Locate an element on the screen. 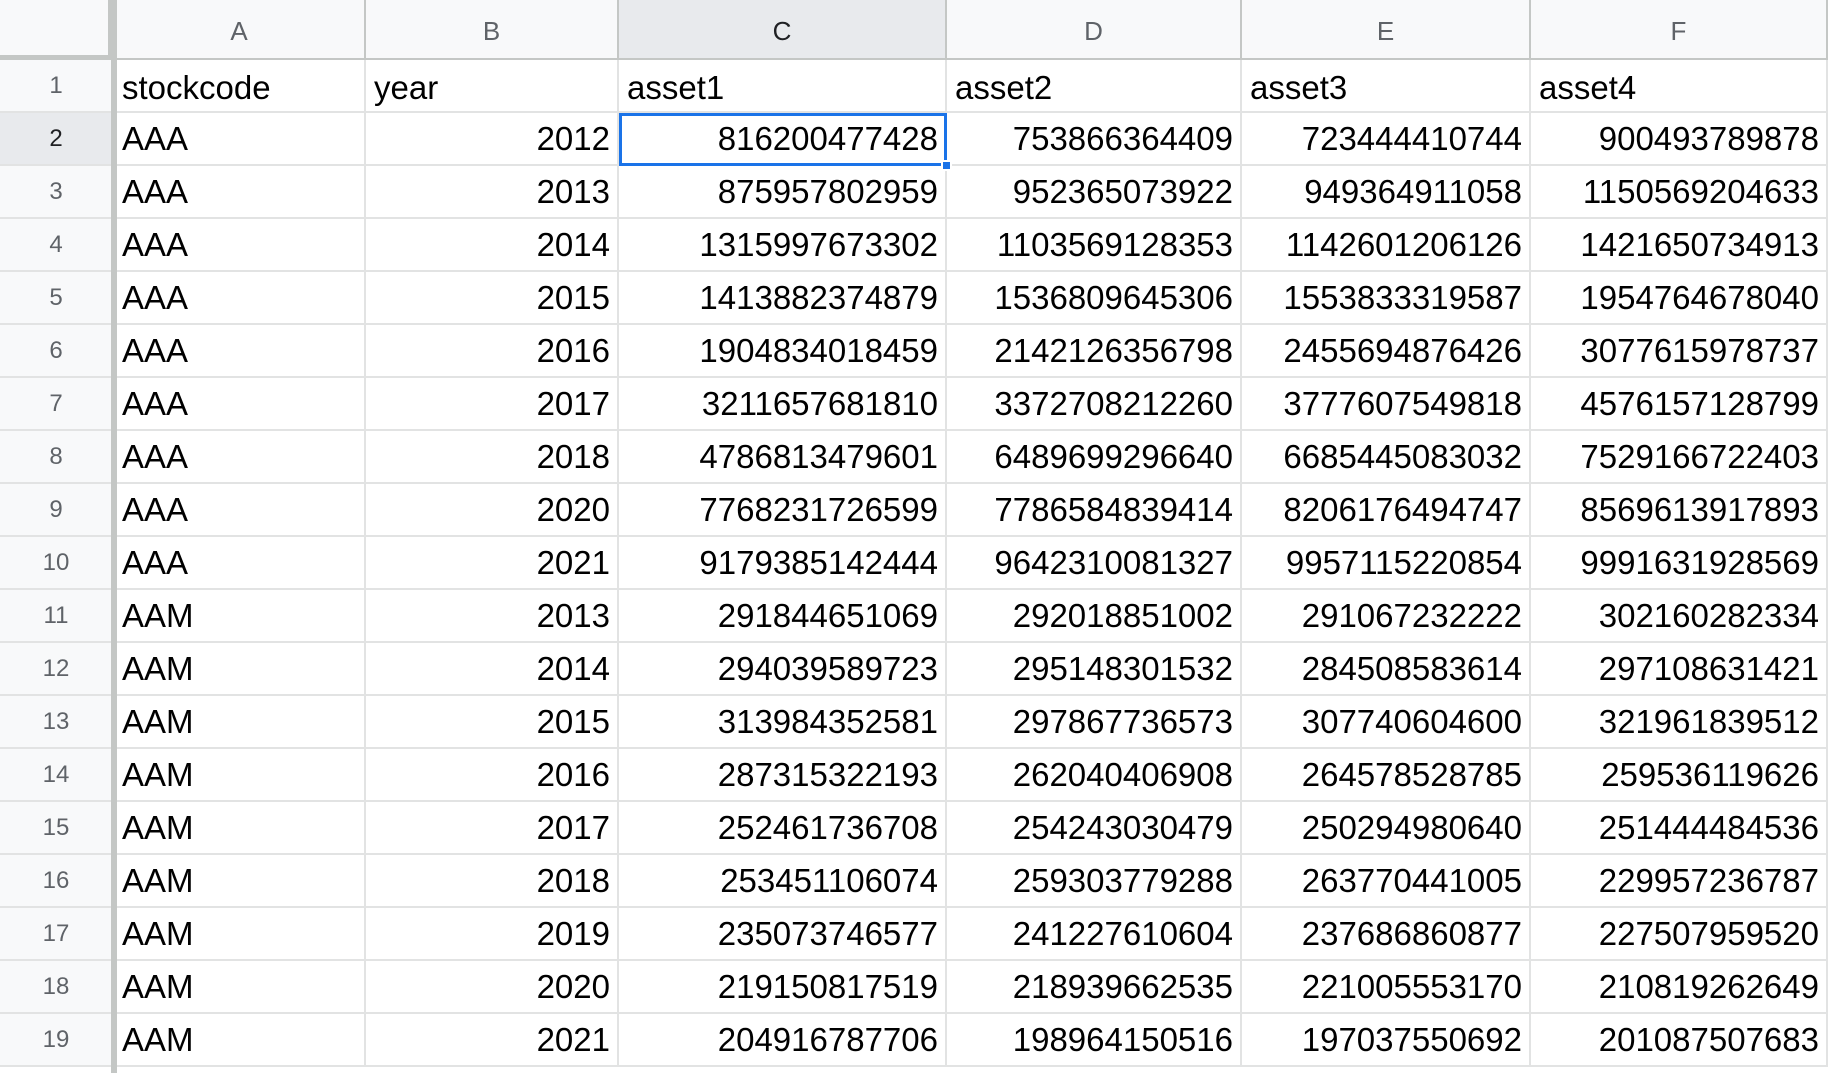 Image resolution: width=1830 pixels, height=1073 pixels. cell-b10: 2021 is located at coordinates (492, 563).